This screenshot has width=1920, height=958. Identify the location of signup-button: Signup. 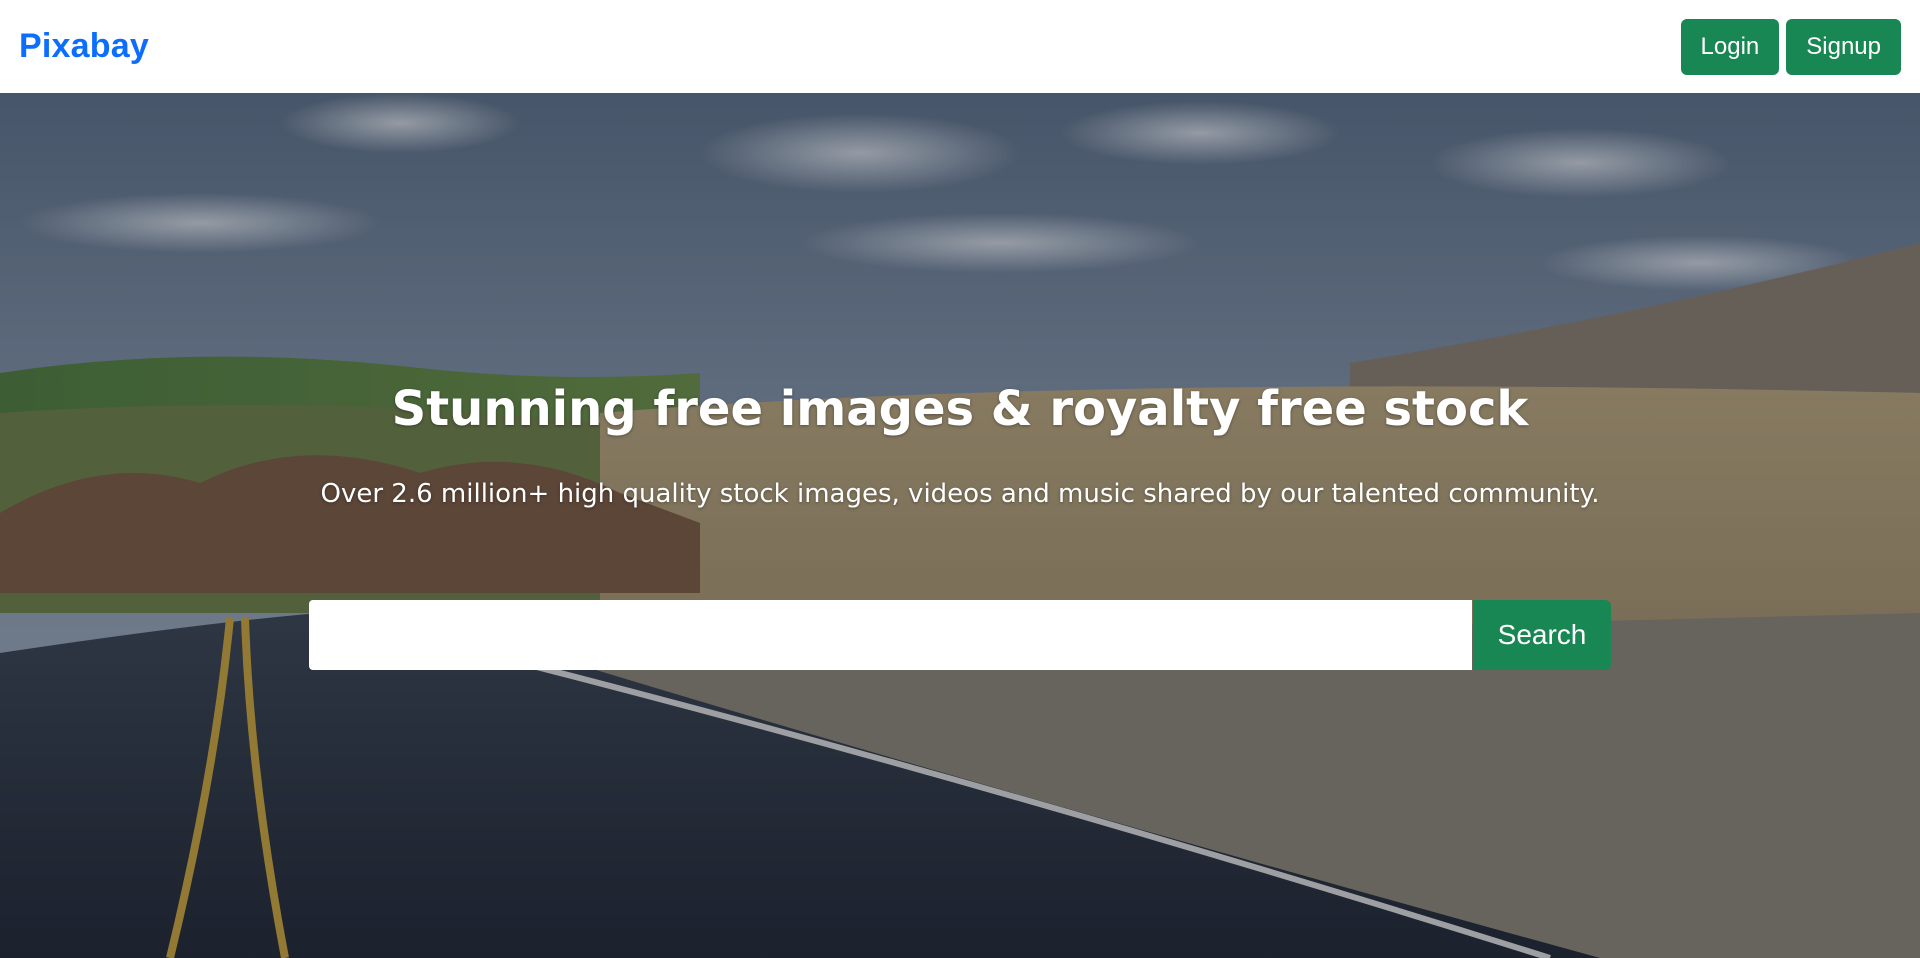
(1843, 46).